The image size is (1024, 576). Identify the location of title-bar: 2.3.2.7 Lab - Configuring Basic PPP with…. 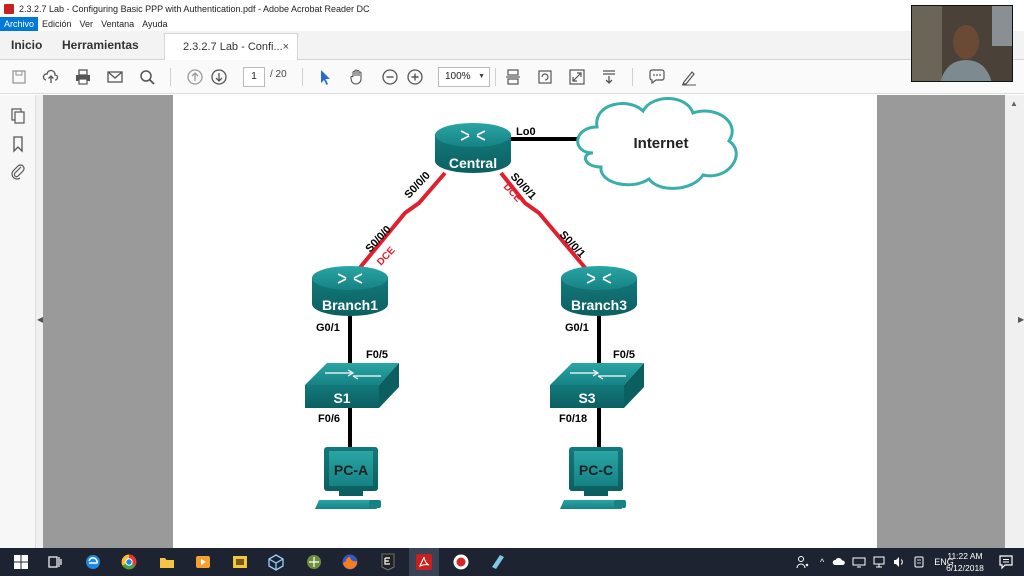
(512, 8).